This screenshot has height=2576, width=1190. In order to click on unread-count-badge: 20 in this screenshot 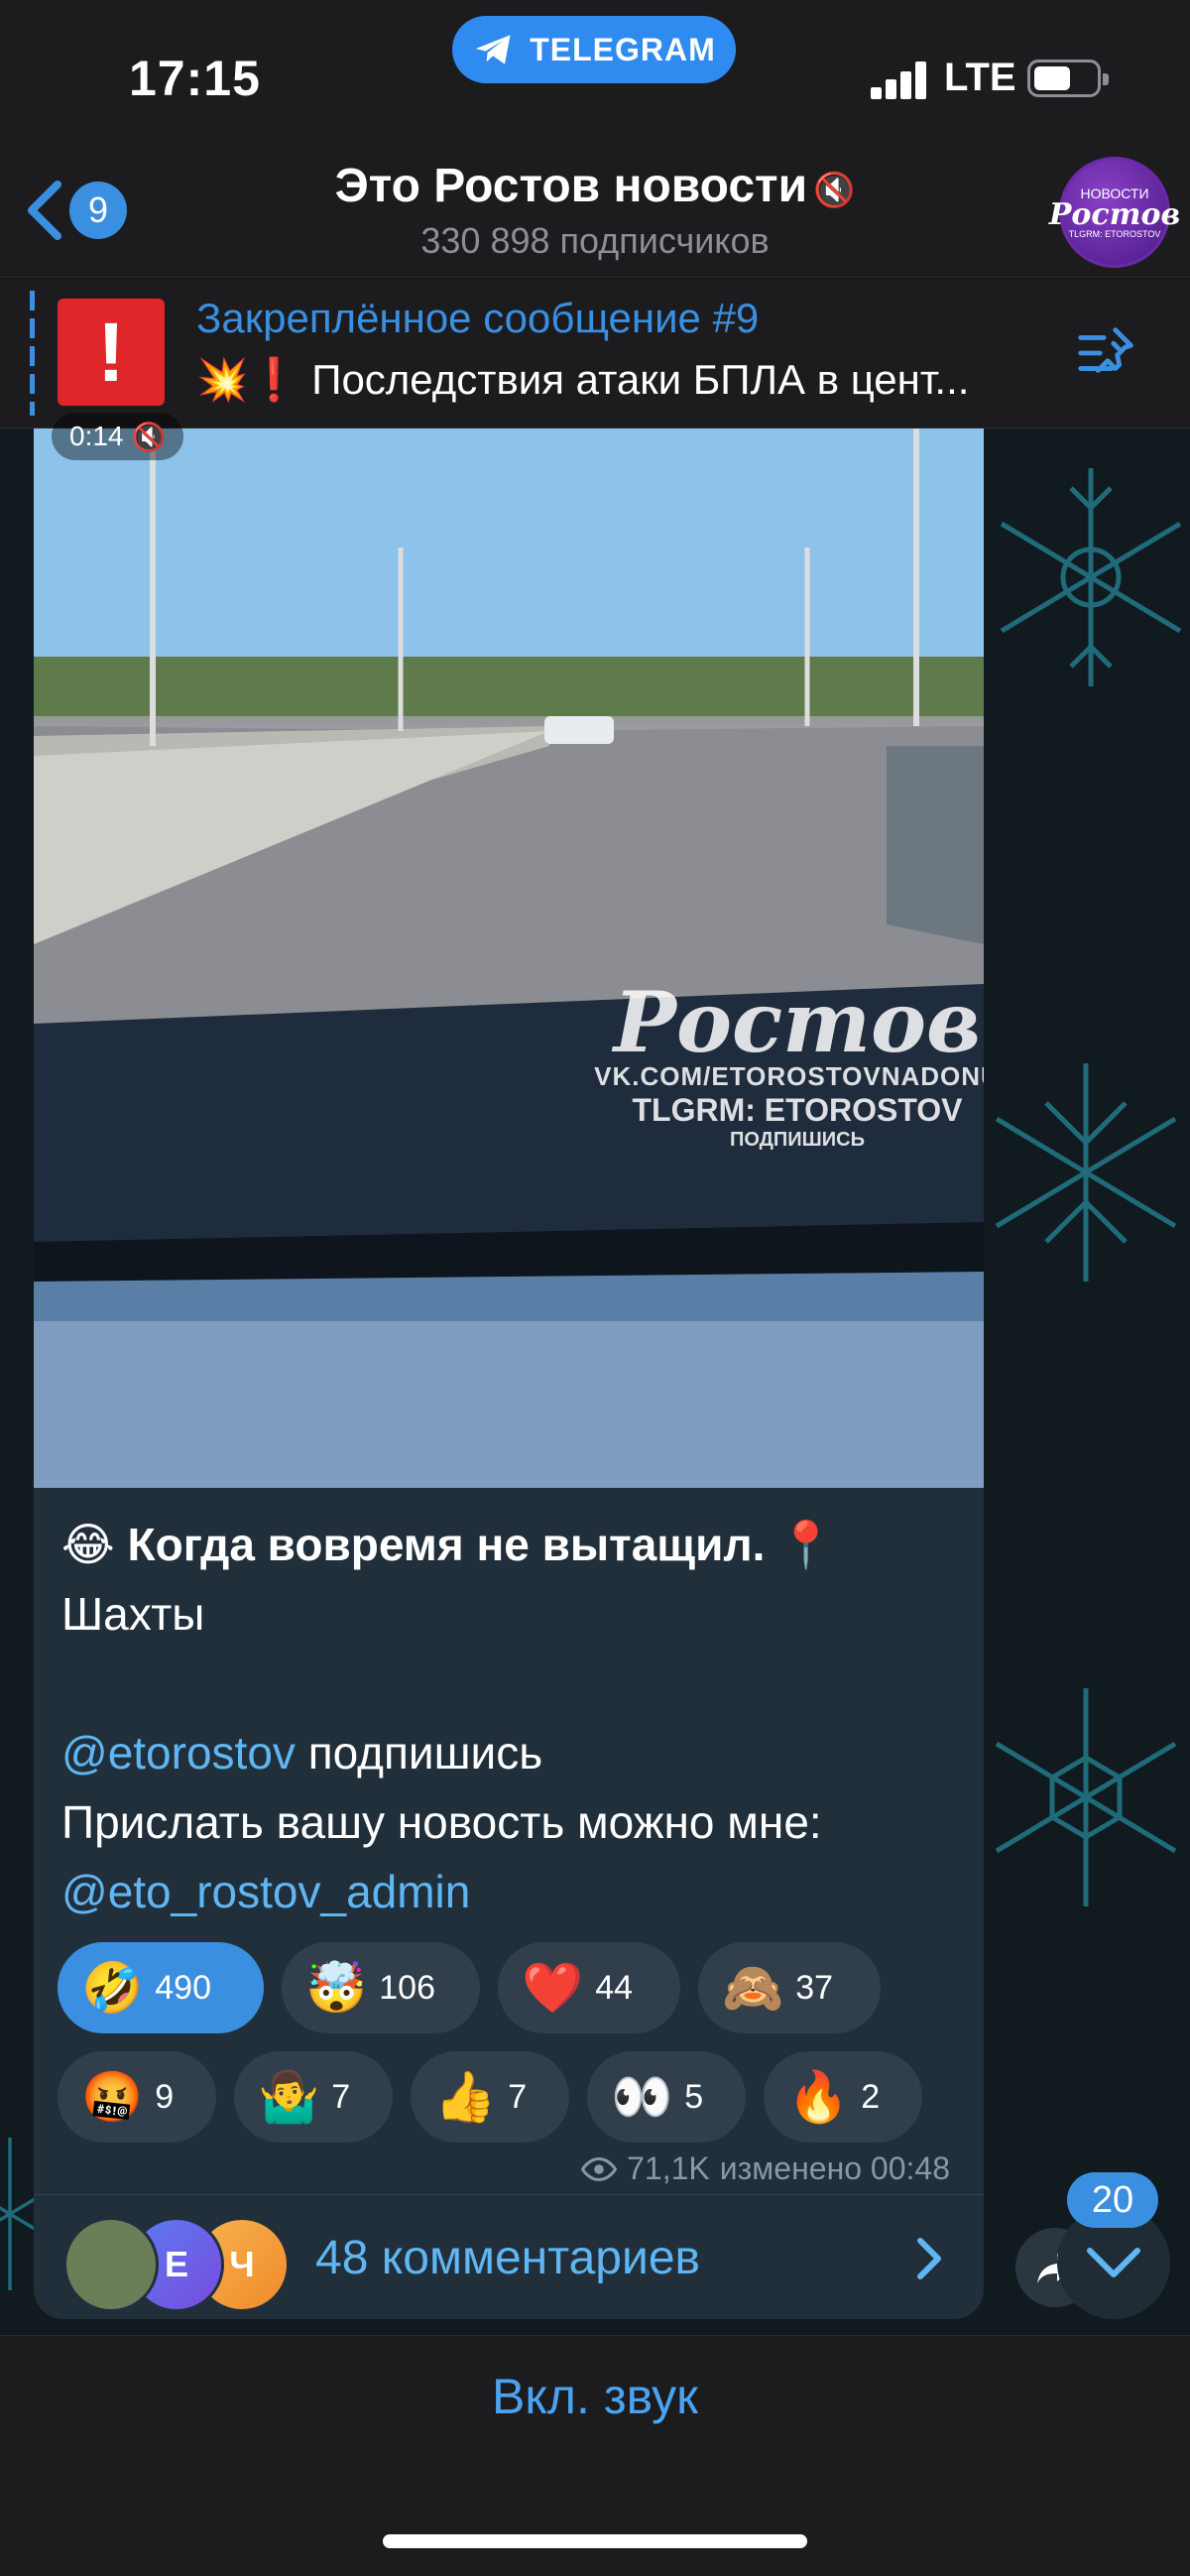, I will do `click(1112, 2200)`.